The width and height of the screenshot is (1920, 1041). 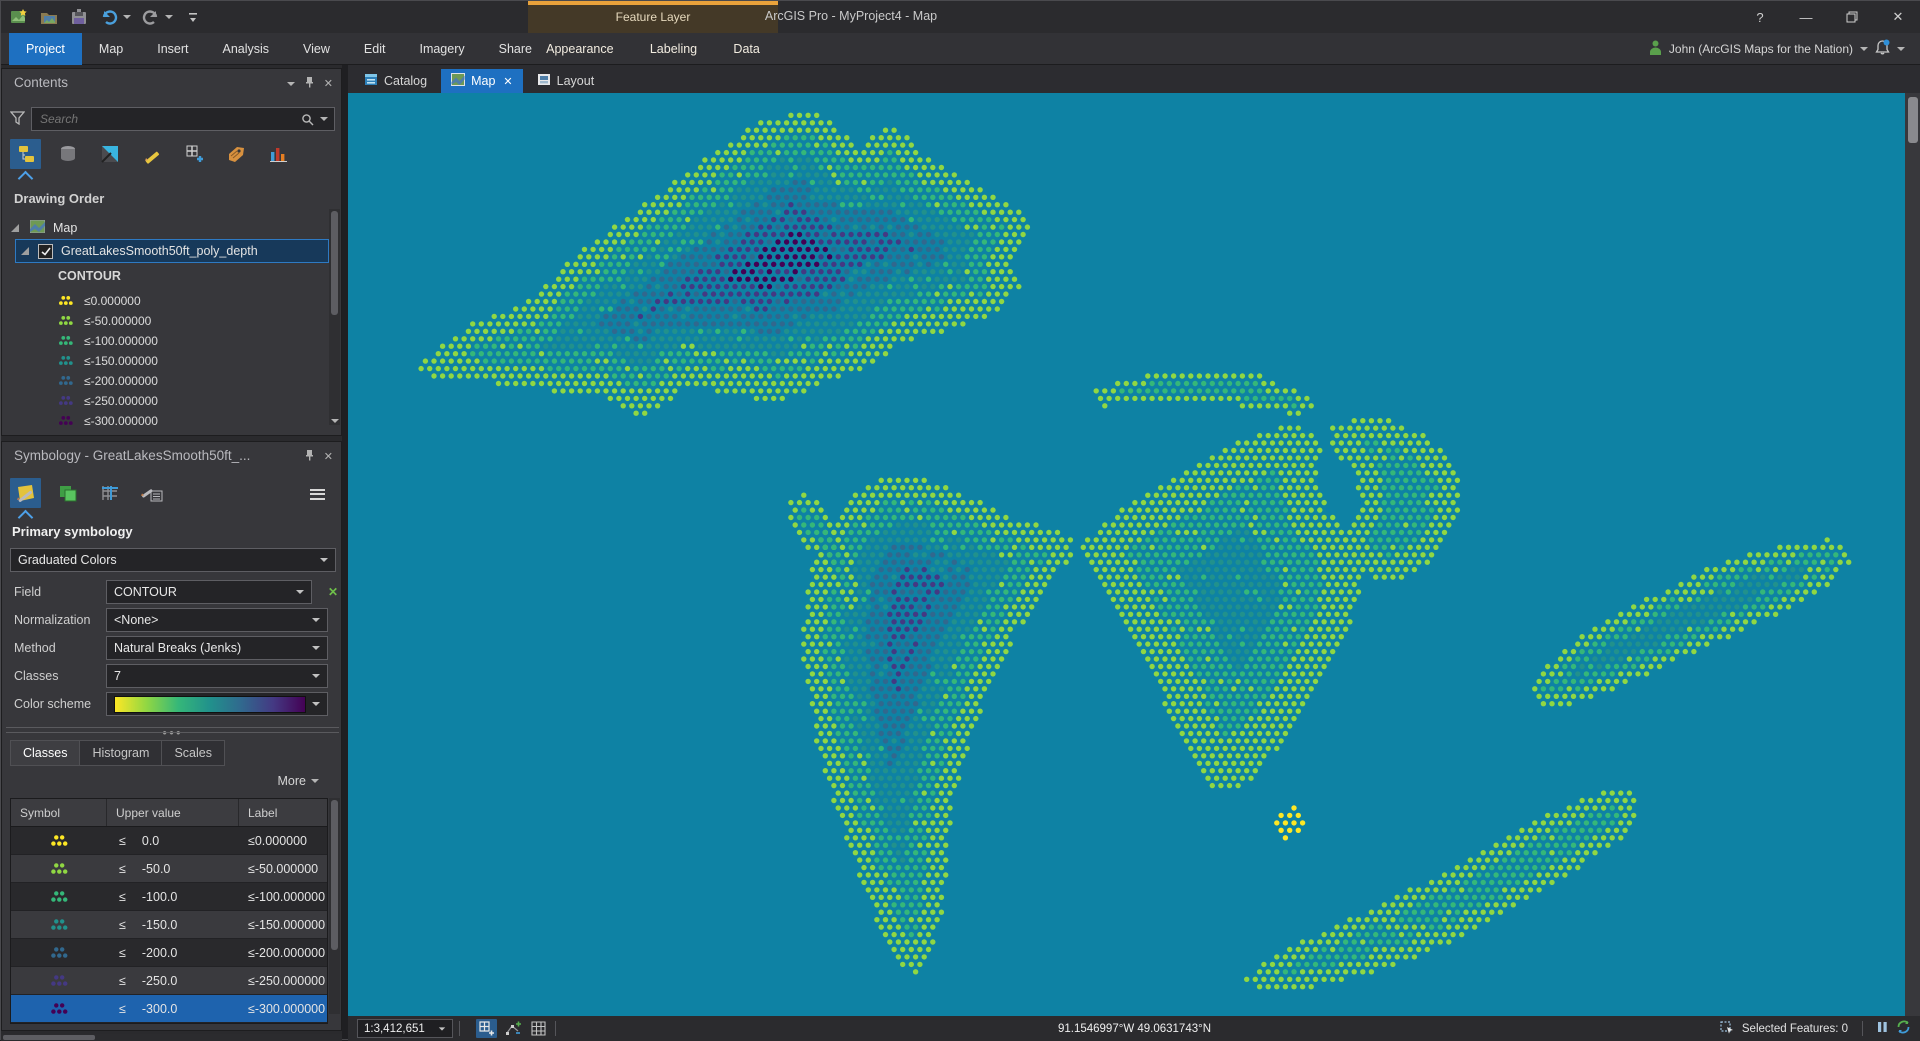 I want to click on pane-menu-caret, so click(x=291, y=84).